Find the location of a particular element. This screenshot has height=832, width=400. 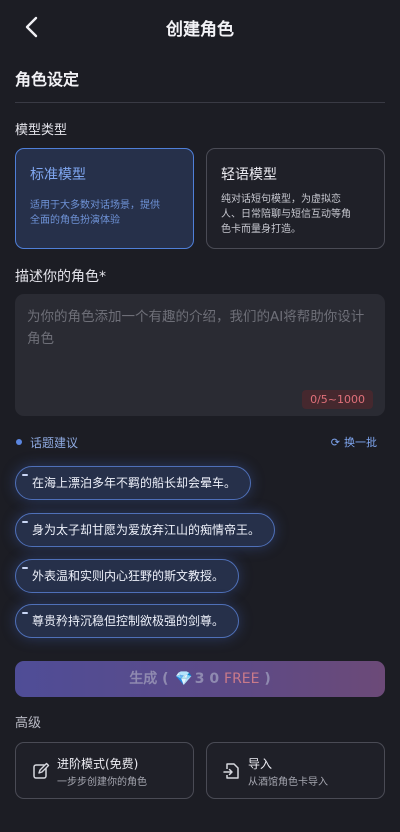

light-desc-line: 纯对话短句模型，为虚拟恋 is located at coordinates (281, 199).